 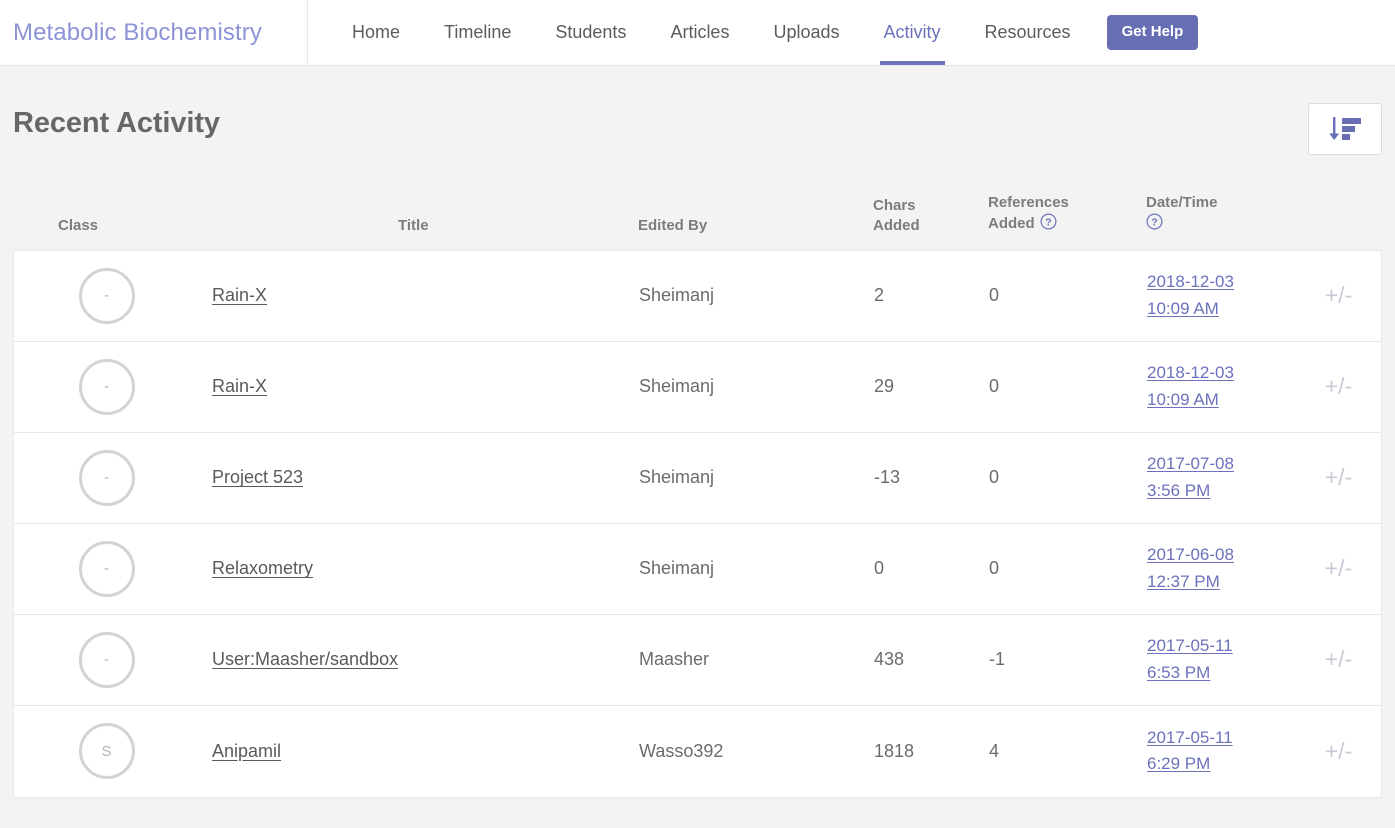 I want to click on column-header-date-time: Date/Time ?, so click(x=1213, y=214).